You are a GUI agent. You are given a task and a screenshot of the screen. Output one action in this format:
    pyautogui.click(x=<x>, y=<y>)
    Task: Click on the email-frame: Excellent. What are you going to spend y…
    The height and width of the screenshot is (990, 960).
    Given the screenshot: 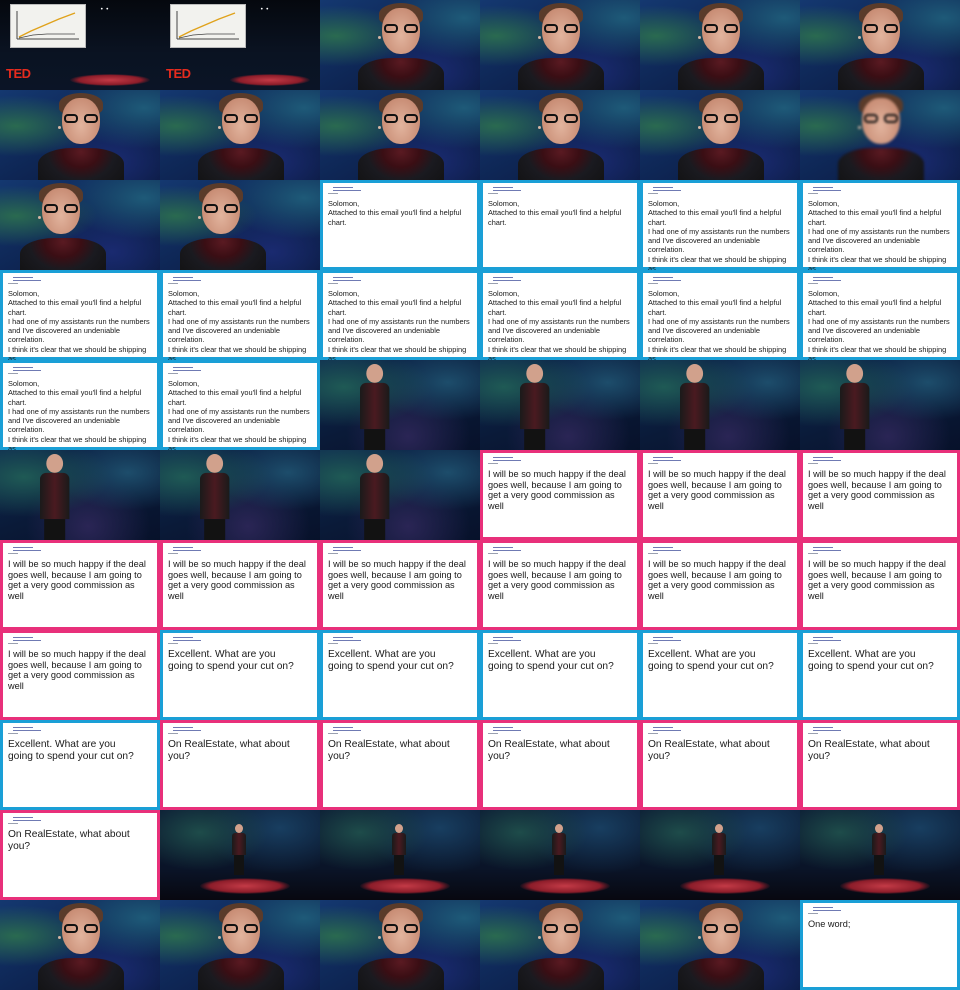 What is the action you would take?
    pyautogui.click(x=400, y=675)
    